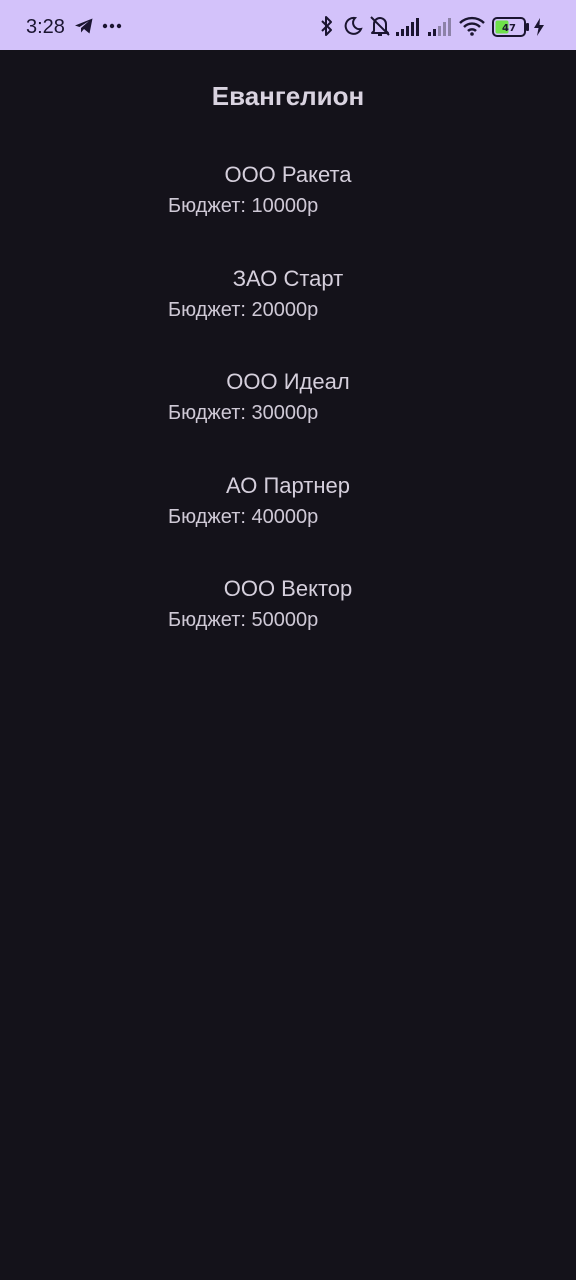 The width and height of the screenshot is (576, 1280). What do you see at coordinates (353, 25) in the screenshot?
I see `moon-icon` at bounding box center [353, 25].